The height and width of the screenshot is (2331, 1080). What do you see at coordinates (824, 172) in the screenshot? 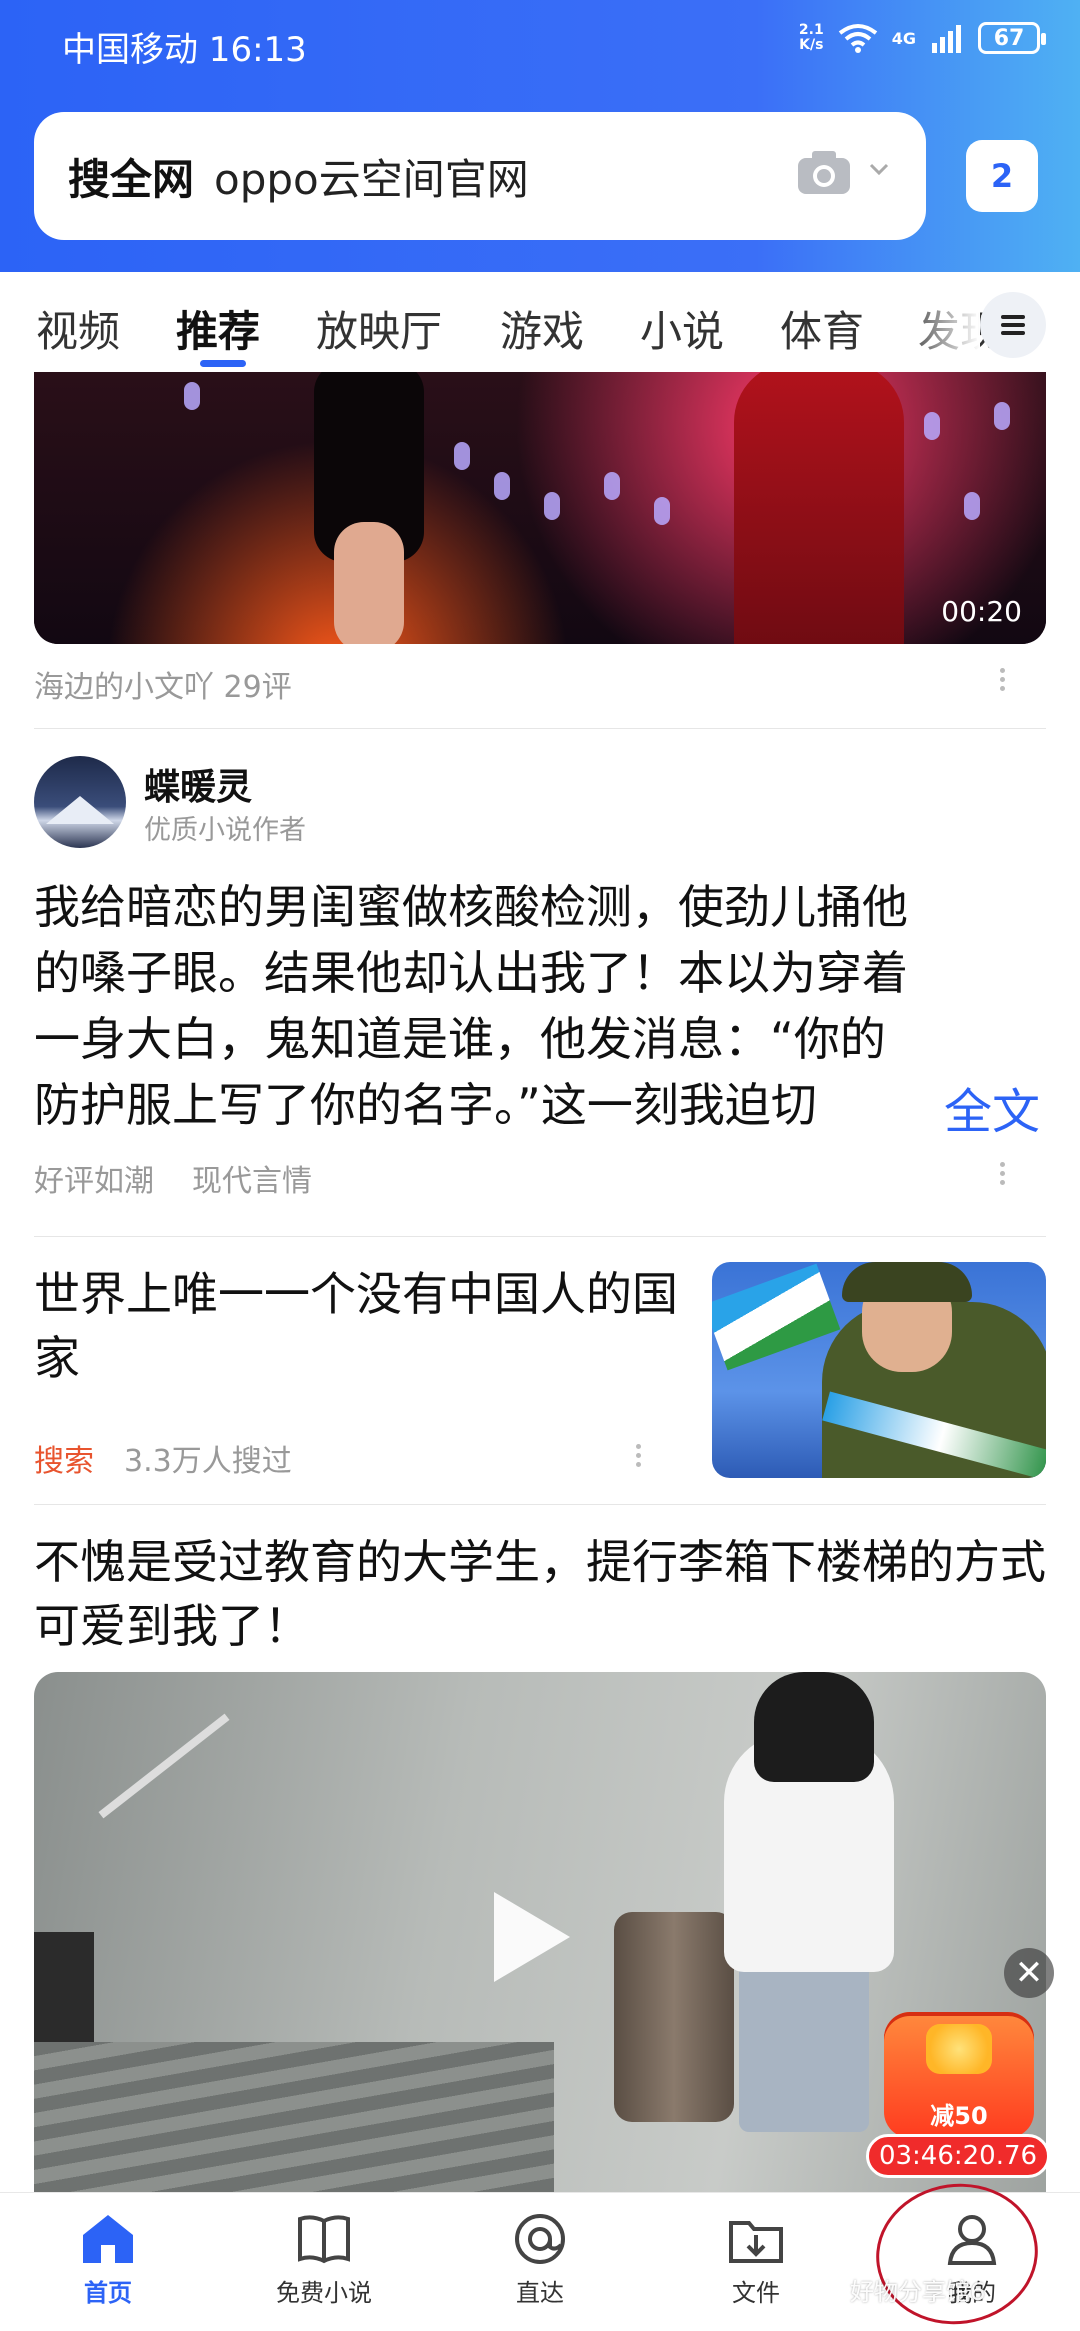
I see `camera-icon` at bounding box center [824, 172].